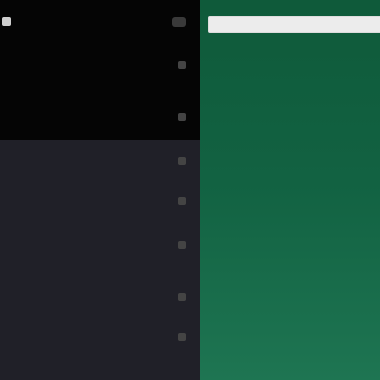 The image size is (380, 380). What do you see at coordinates (100, 23) in the screenshot?
I see `sidebar-header` at bounding box center [100, 23].